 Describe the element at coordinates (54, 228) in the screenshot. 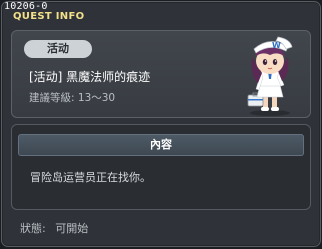

I see `quest-status: 狀態: 可開始` at that location.